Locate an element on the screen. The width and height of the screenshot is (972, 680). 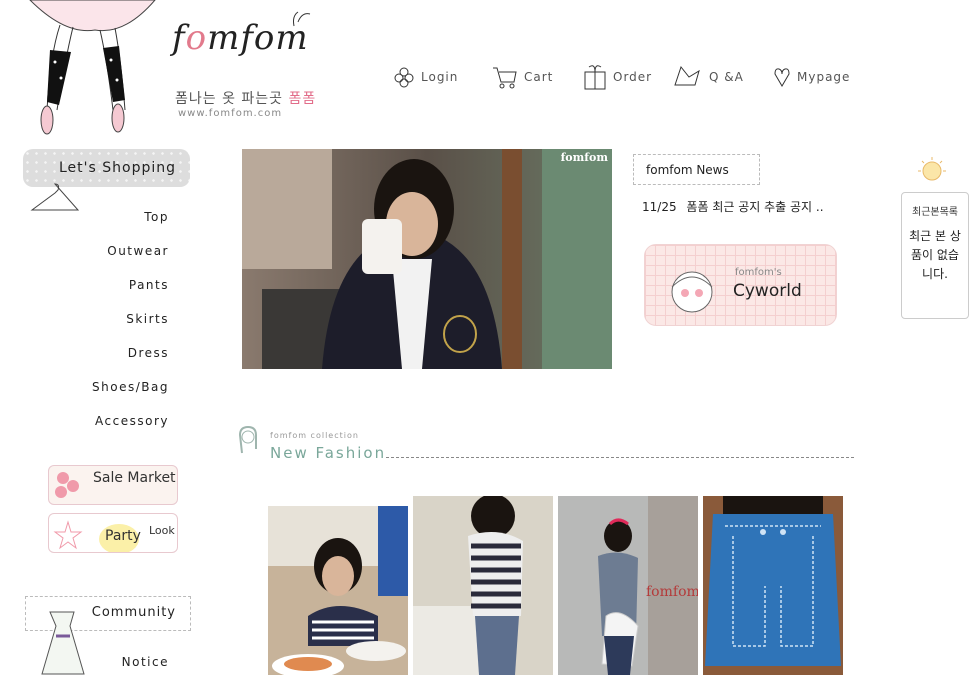
nav-qna: Q &A is located at coordinates (708, 77).